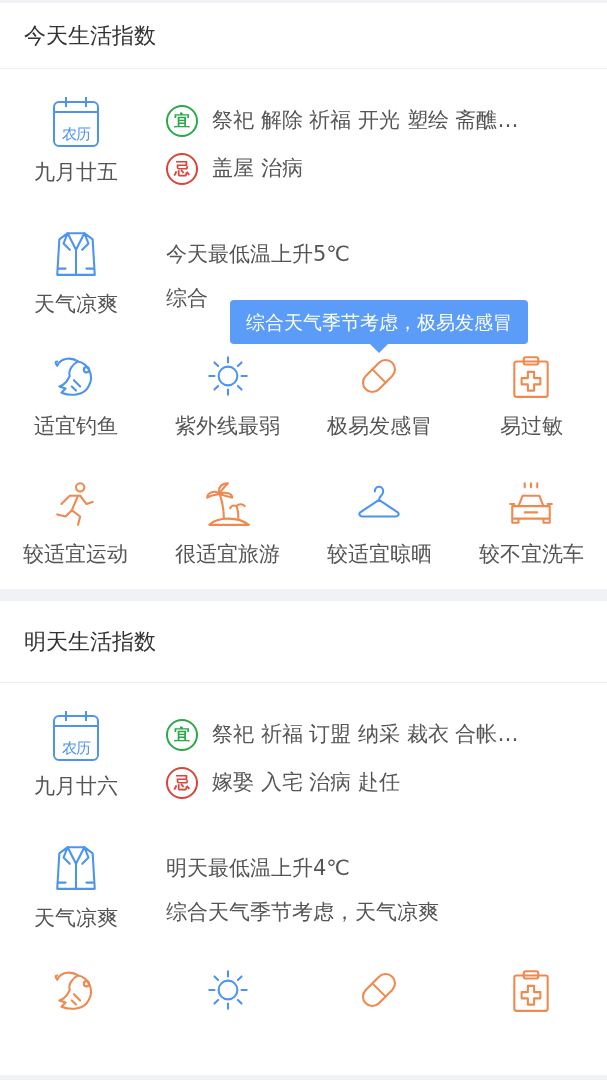 The width and height of the screenshot is (607, 1080). I want to click on index-label: 较不宜洗车, so click(531, 554).